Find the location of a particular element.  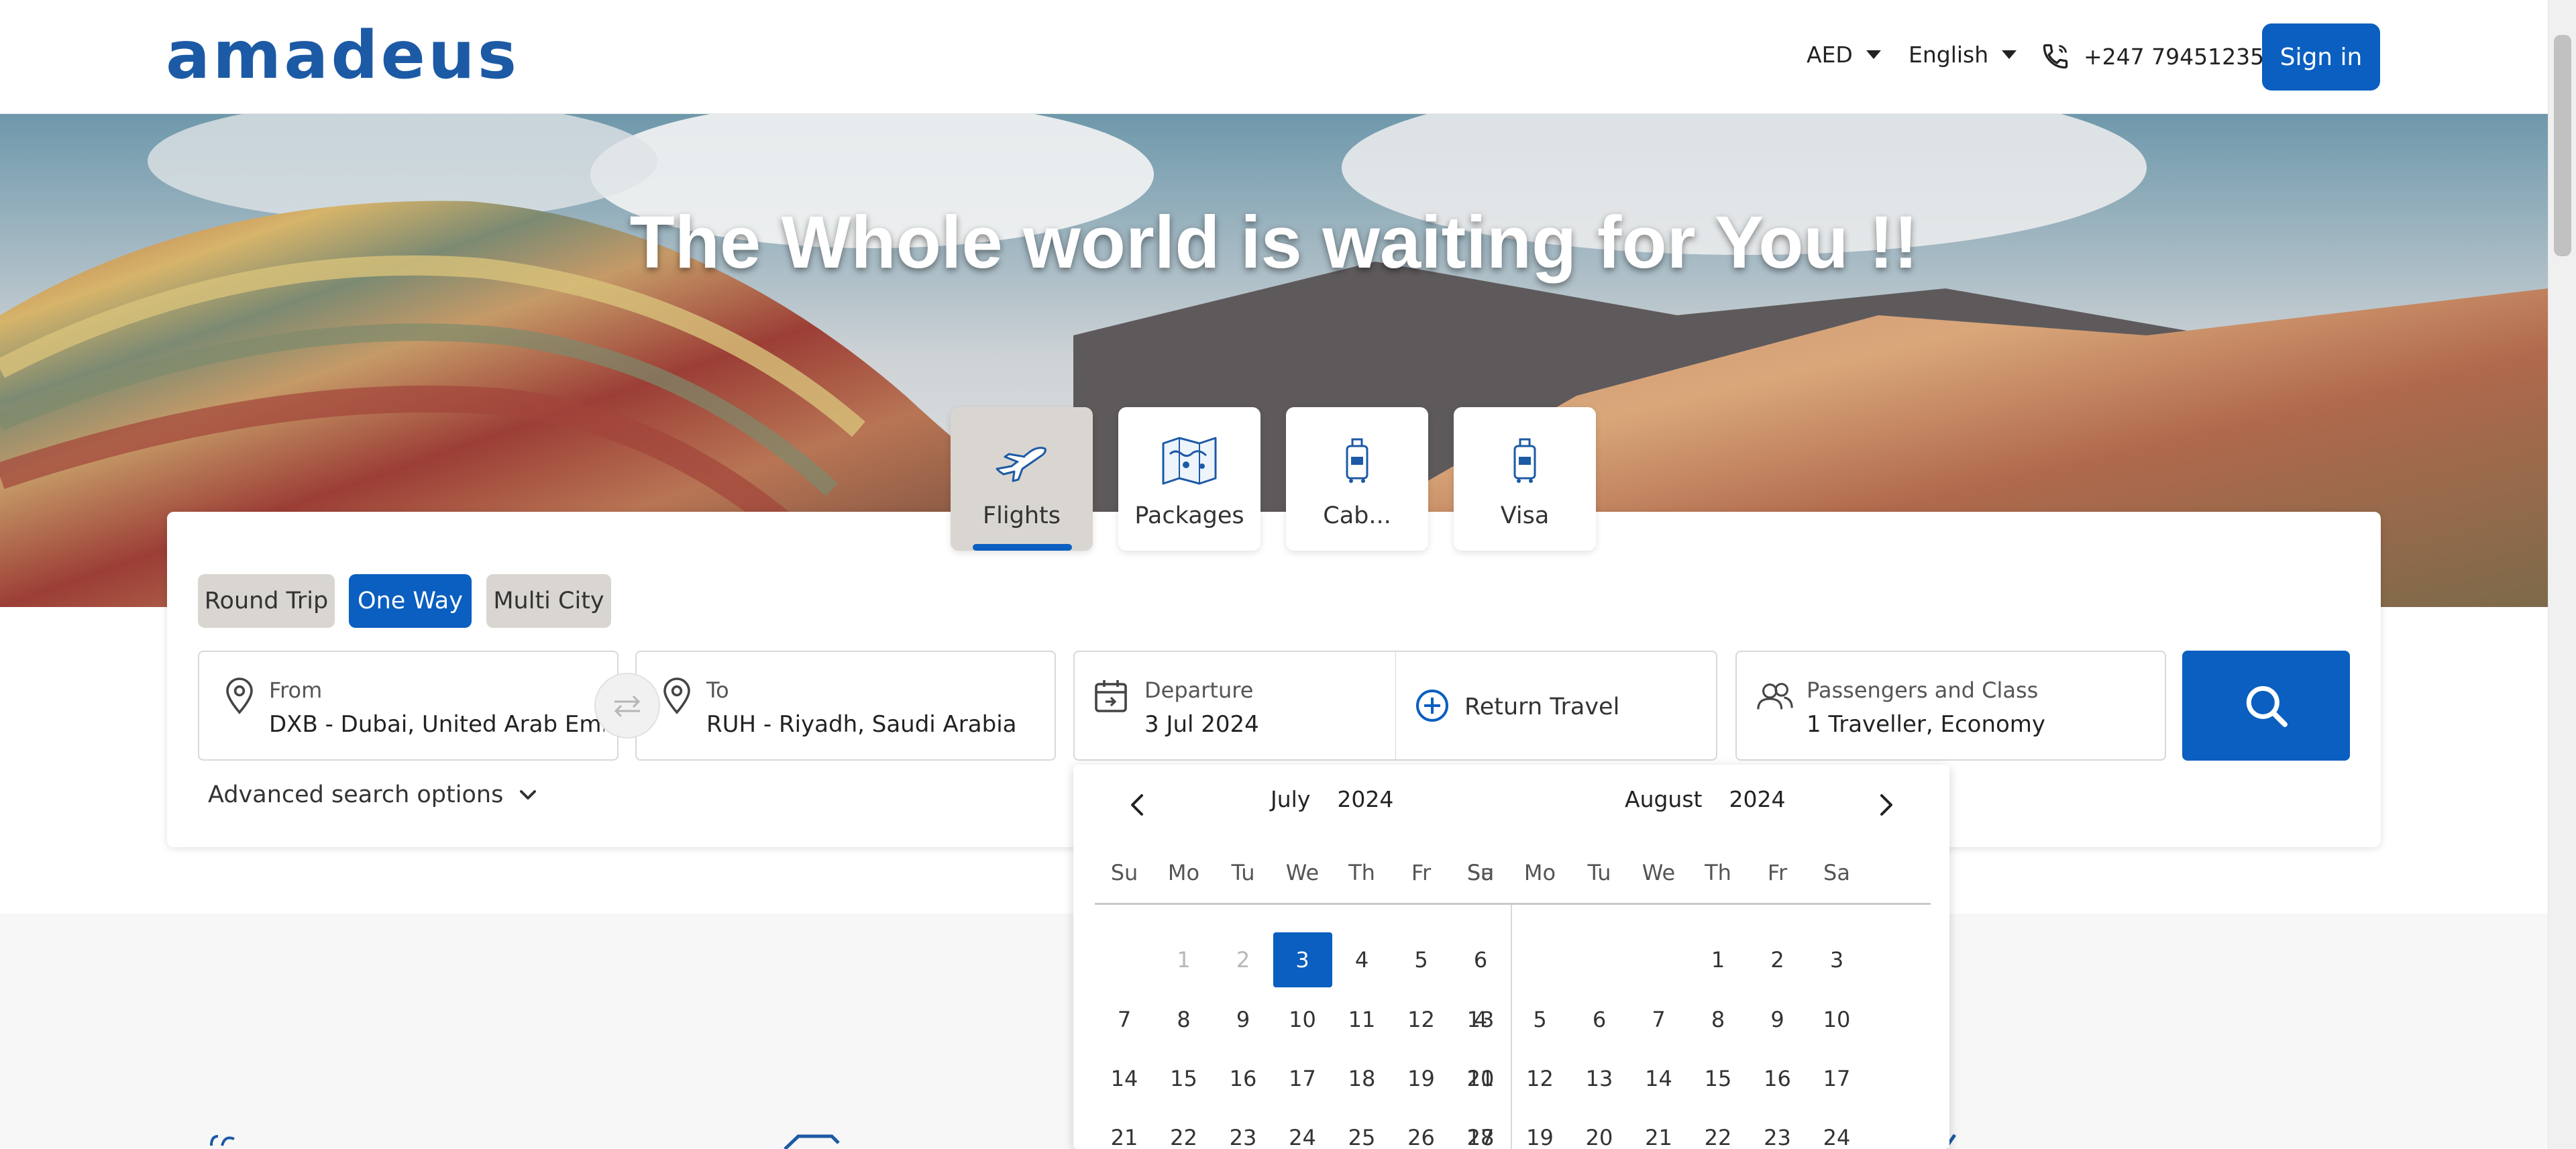

previous-month-button is located at coordinates (1137, 805).